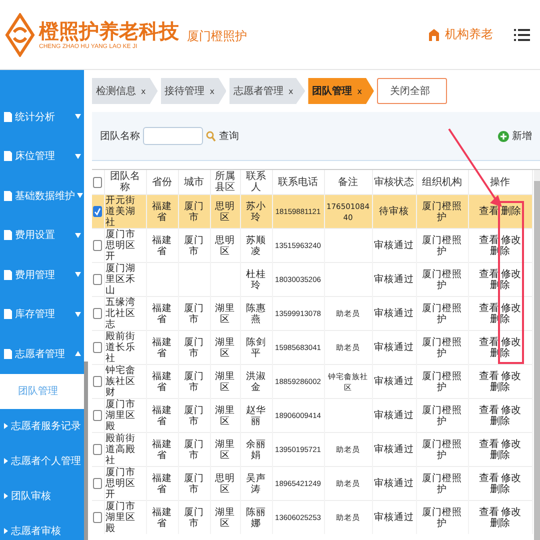 This screenshot has height=540, width=540. Describe the element at coordinates (341, 91) in the screenshot. I see `tab: 团队管理 x` at that location.